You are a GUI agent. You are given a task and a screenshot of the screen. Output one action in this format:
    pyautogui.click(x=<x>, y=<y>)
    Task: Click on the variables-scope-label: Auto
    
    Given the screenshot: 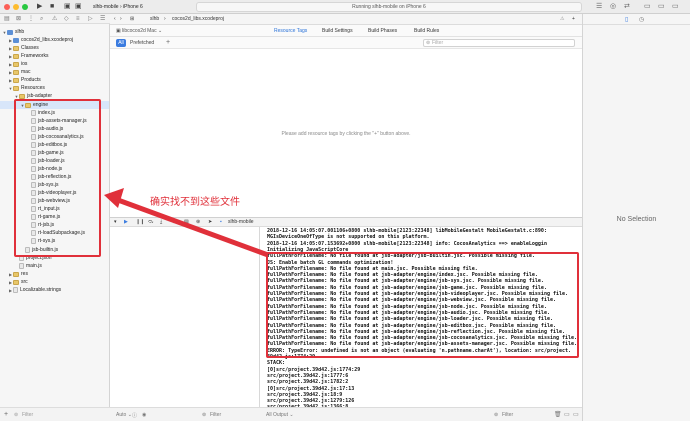 What is the action you would take?
    pyautogui.click(x=121, y=415)
    